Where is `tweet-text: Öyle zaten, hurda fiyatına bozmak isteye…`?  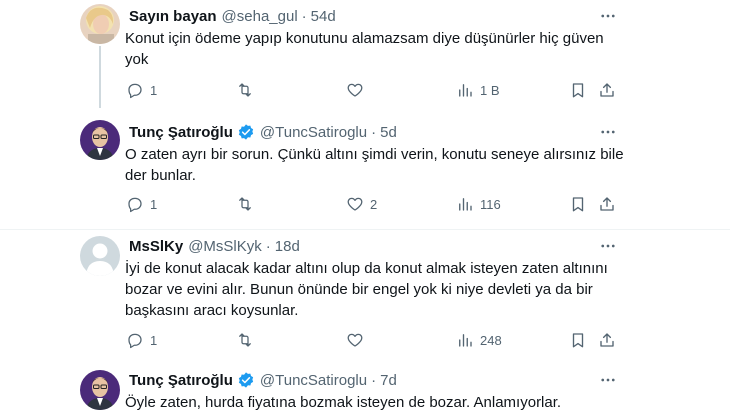
tweet-text: Öyle zaten, hurda fiyatına bozmak isteye… is located at coordinates (343, 402).